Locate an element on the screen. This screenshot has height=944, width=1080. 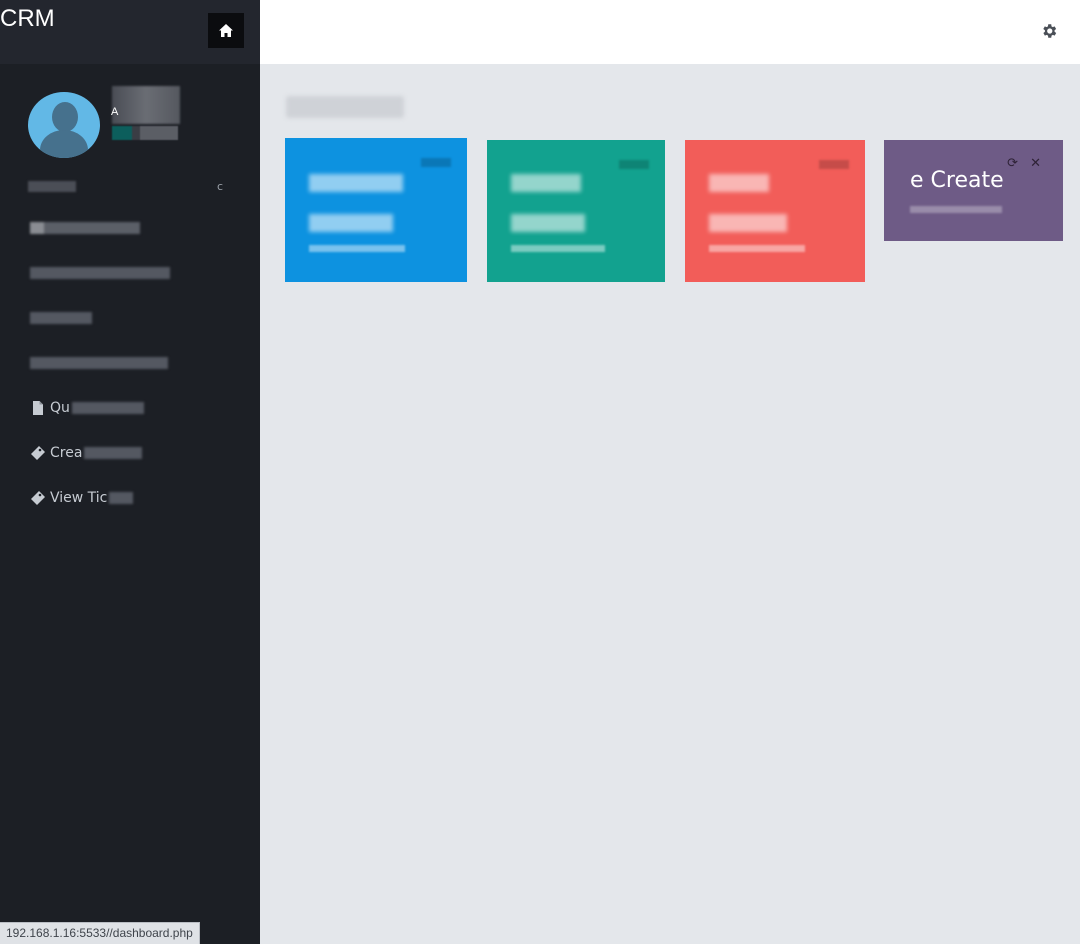
status-bar-url: 192.168.1.16:5533//dashboard.php is located at coordinates (100, 933).